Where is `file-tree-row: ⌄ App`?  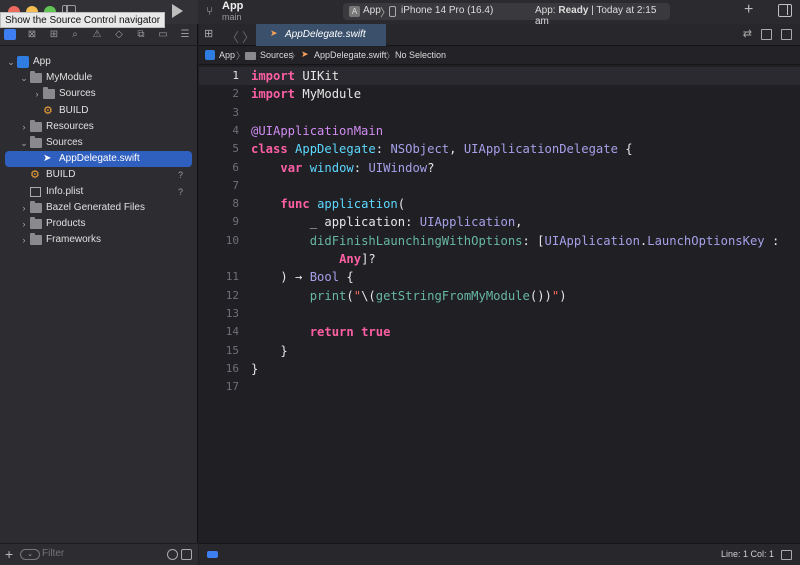
file-tree-row: ⌄ App is located at coordinates (99, 62).